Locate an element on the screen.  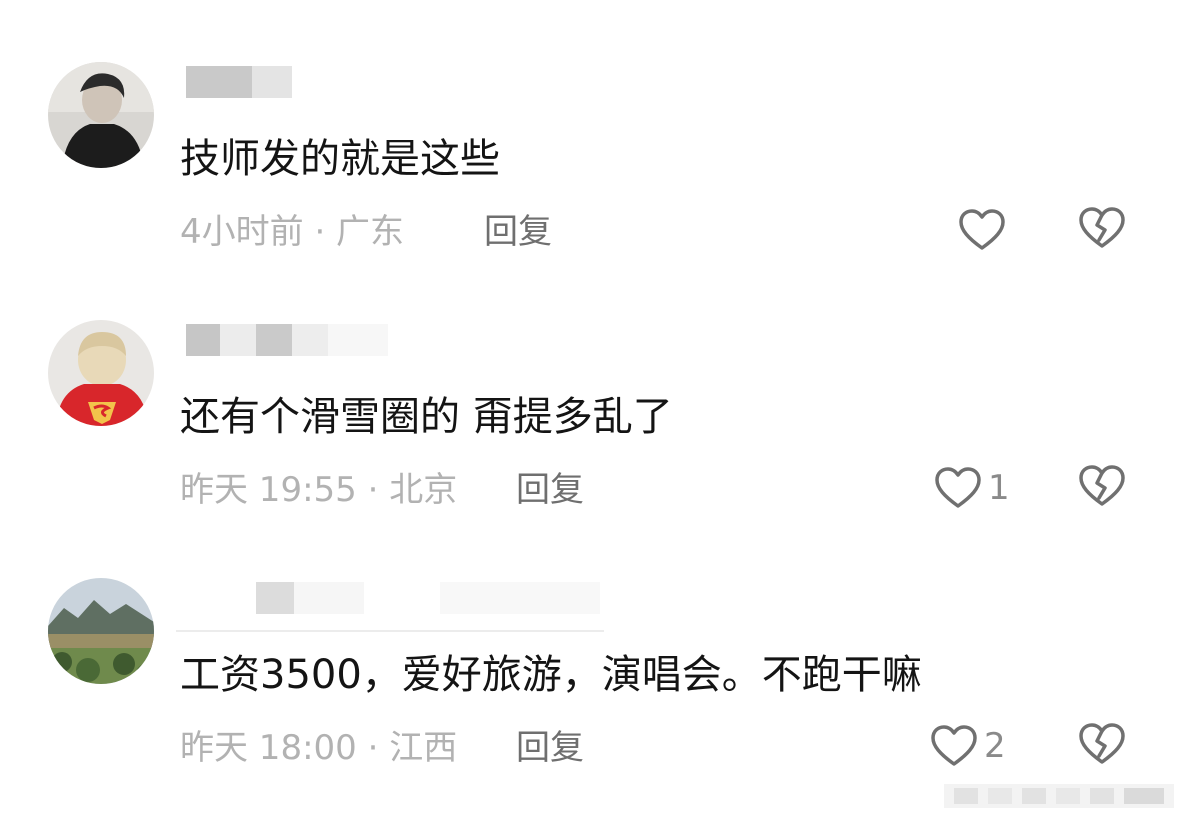
like-button: 2 is located at coordinates (968, 746).